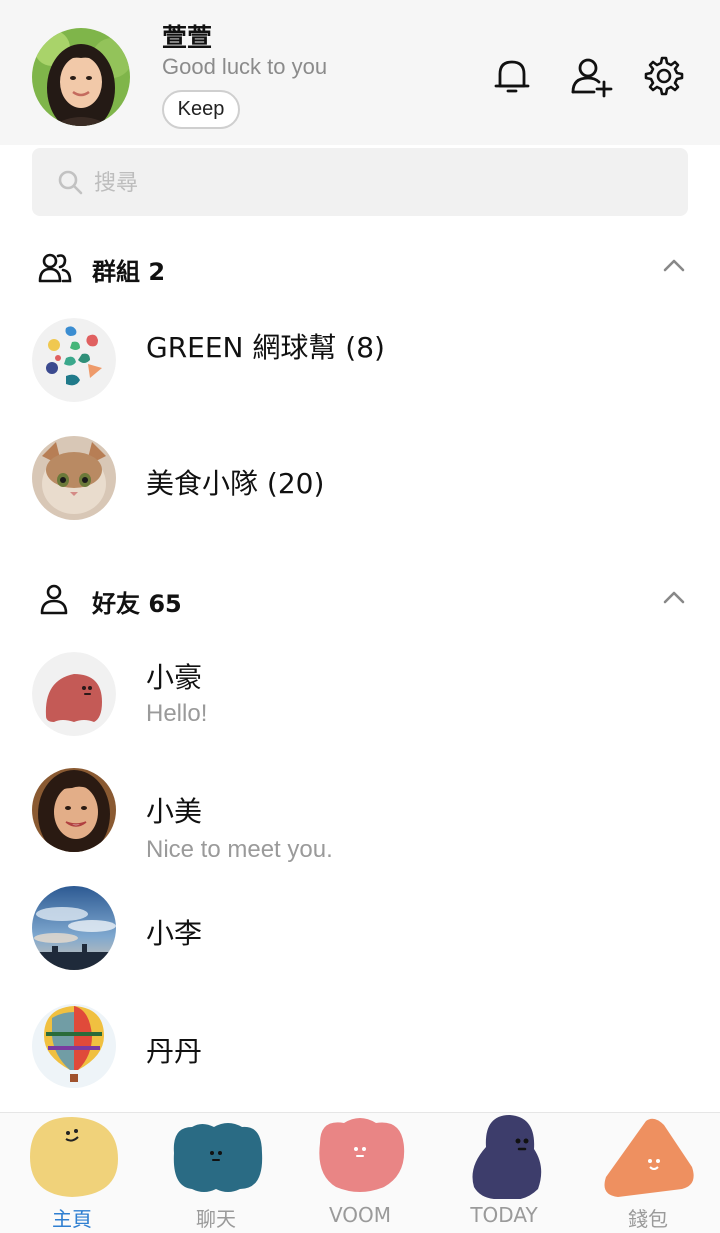 The image size is (720, 1233). Describe the element at coordinates (201, 109) in the screenshot. I see `keep-button: Keep` at that location.